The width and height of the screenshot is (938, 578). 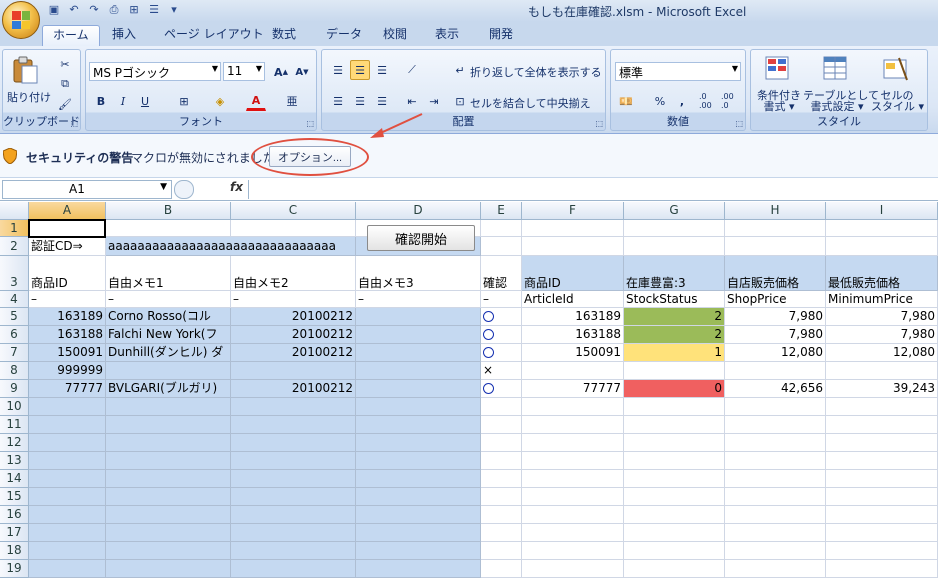 I want to click on cell-g18-bg, so click(x=674, y=551).